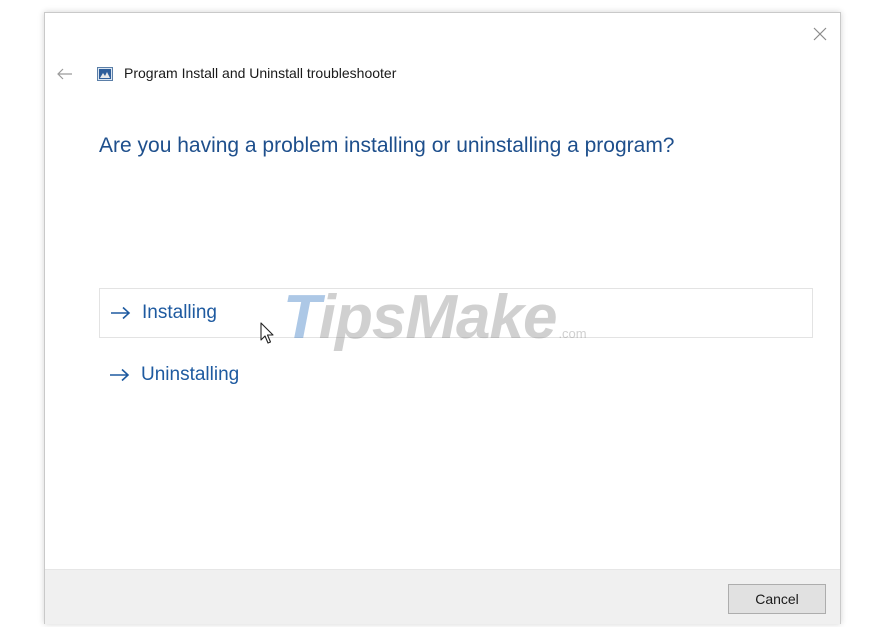 The height and width of the screenshot is (627, 870). Describe the element at coordinates (105, 74) in the screenshot. I see `troubleshooter-app-icon` at that location.